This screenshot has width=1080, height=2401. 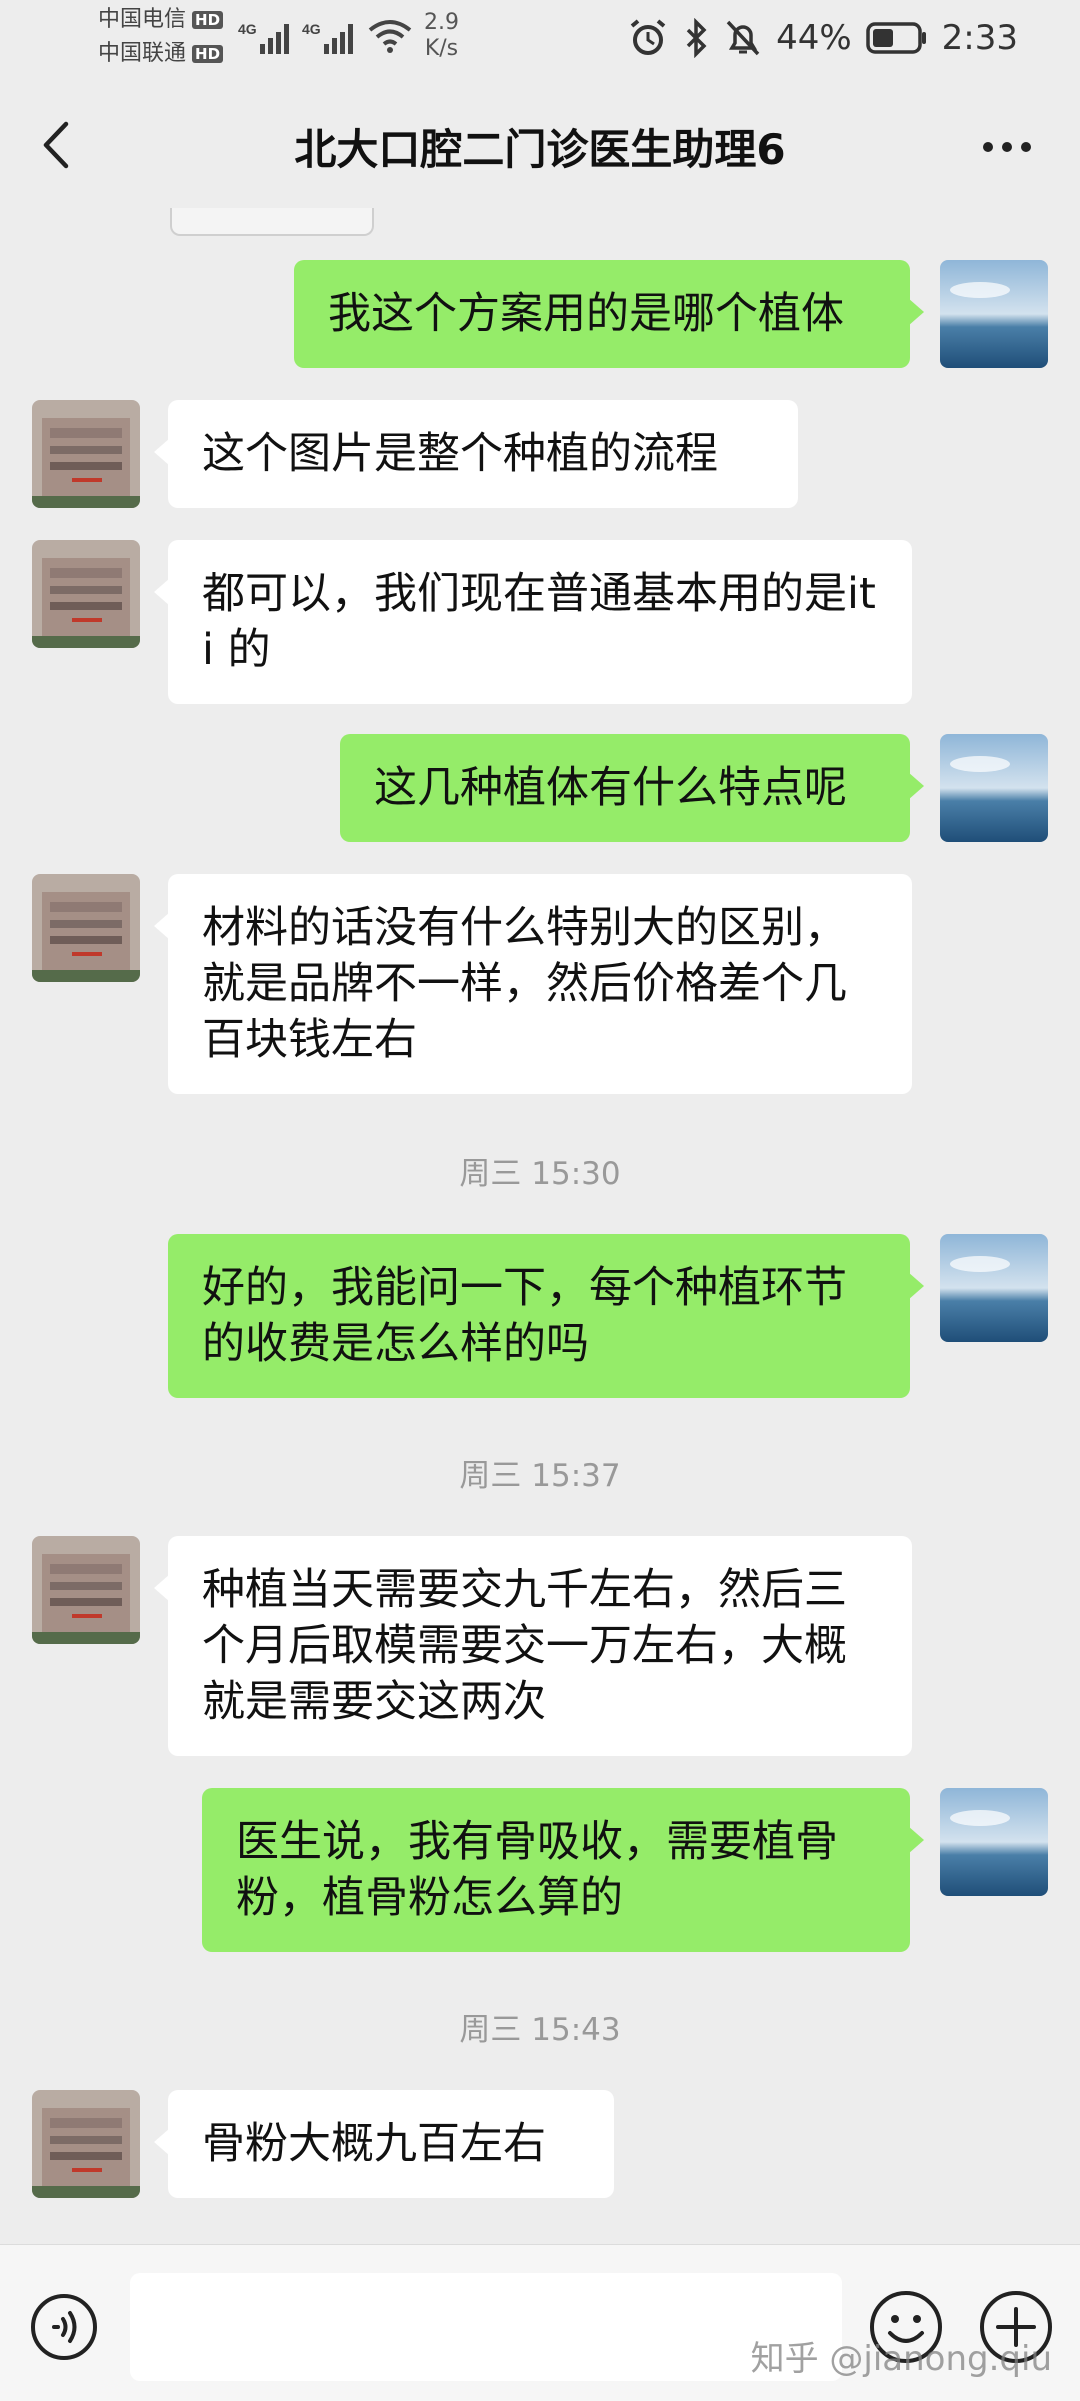 What do you see at coordinates (390, 36) in the screenshot?
I see `wifi-icon` at bounding box center [390, 36].